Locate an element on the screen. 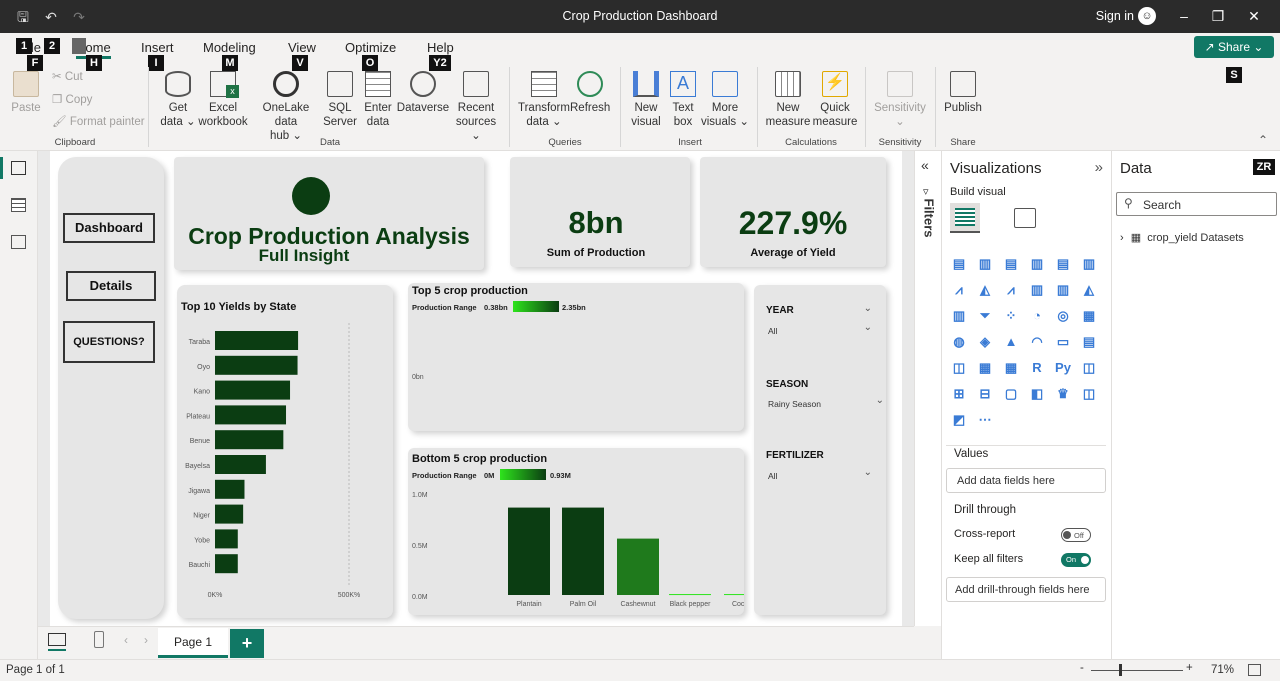 The image size is (1280, 681). recent-sources-button: Recent sources ⌄ is located at coordinates (476, 107).